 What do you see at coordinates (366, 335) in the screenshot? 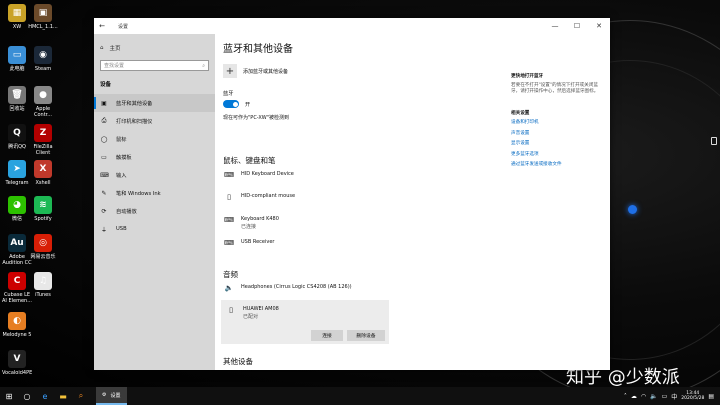
I see `remove-device-button: 删除设备` at bounding box center [366, 335].